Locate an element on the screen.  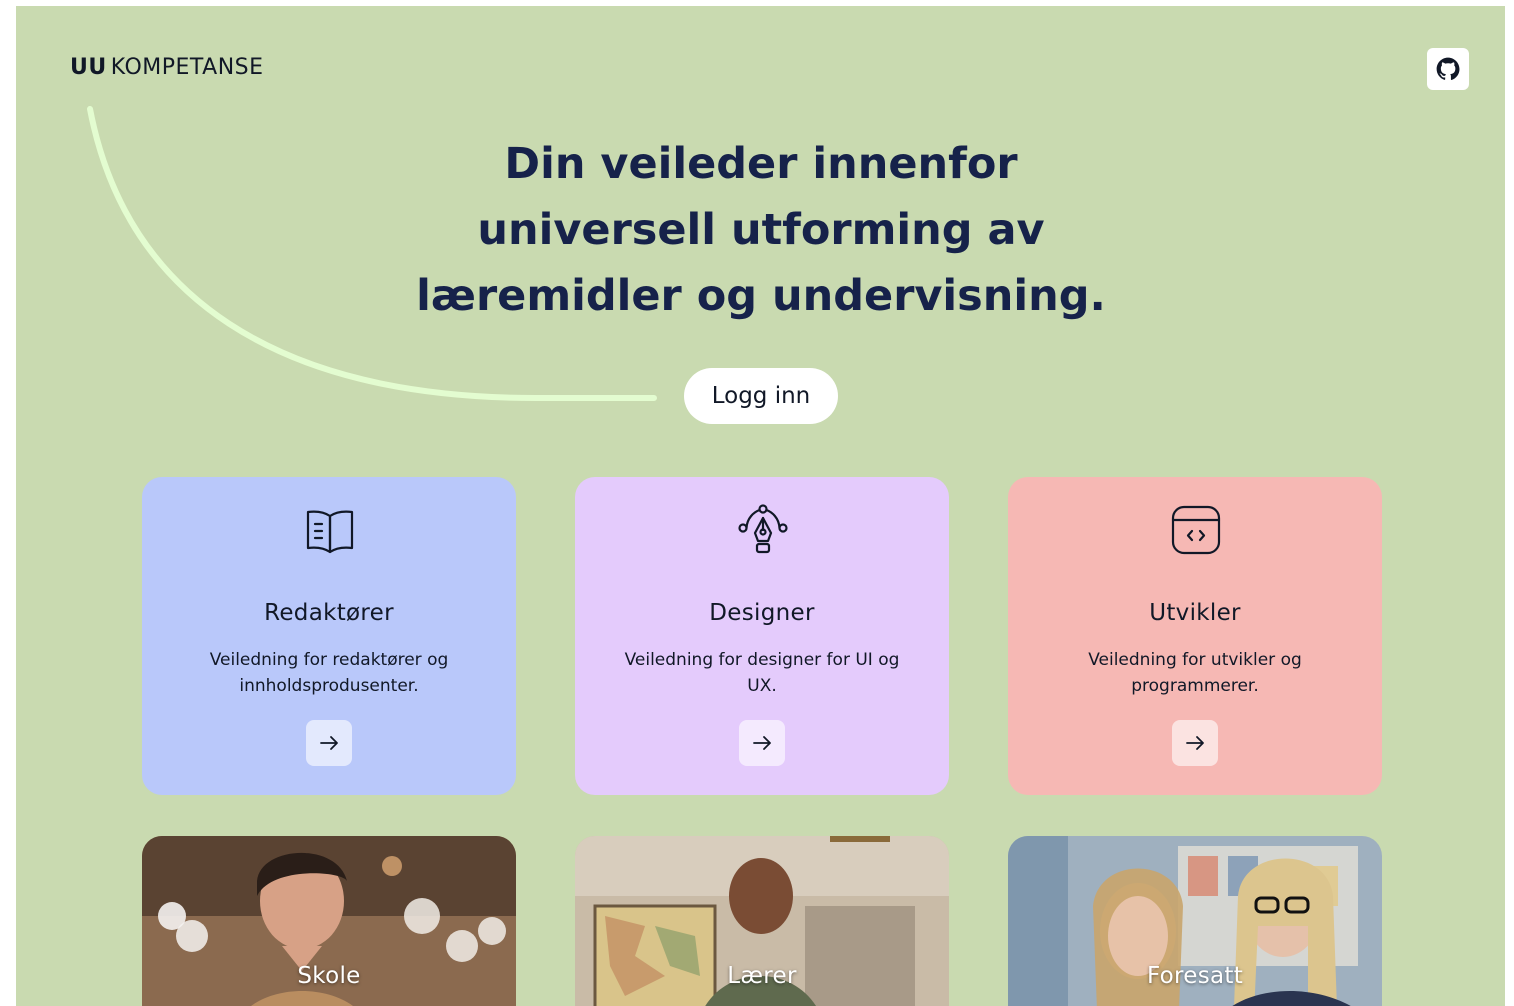
card-title: Designer is located at coordinates (762, 613).